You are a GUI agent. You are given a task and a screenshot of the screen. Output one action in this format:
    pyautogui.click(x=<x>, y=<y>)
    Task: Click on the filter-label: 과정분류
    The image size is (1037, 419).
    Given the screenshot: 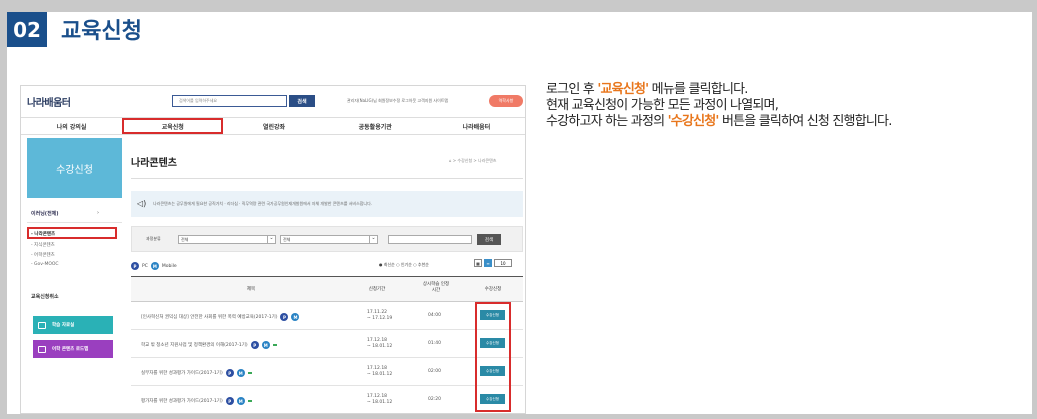 What is the action you would take?
    pyautogui.click(x=153, y=238)
    